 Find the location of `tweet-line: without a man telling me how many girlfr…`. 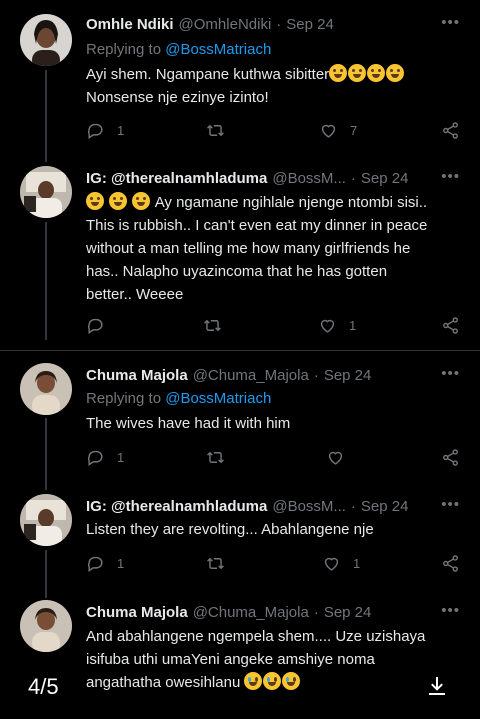

tweet-line: without a man telling me how many girlfr… is located at coordinates (248, 248).